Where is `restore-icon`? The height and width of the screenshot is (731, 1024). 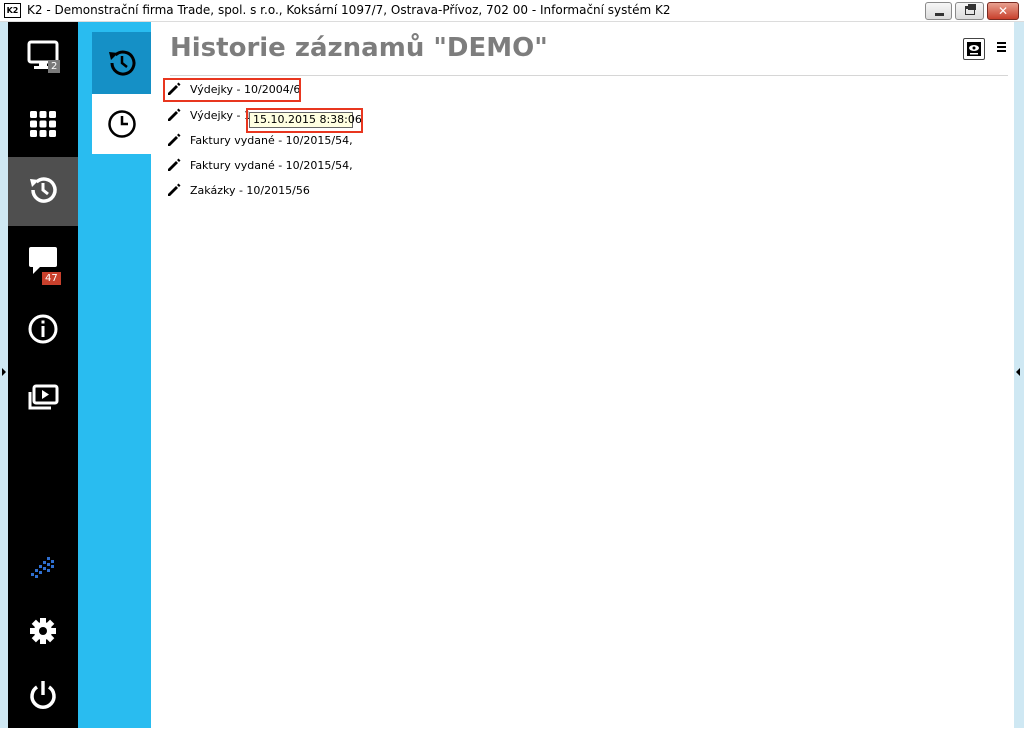
restore-icon is located at coordinates (970, 10).